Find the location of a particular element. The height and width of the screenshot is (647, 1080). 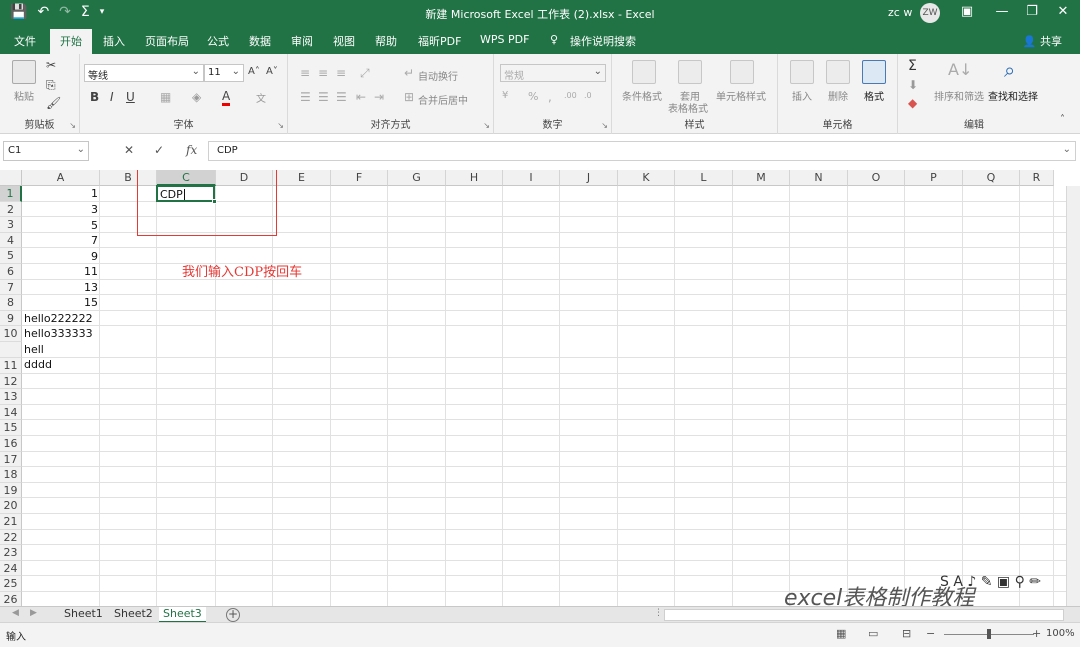

row-header-9: 9 is located at coordinates (11, 318).